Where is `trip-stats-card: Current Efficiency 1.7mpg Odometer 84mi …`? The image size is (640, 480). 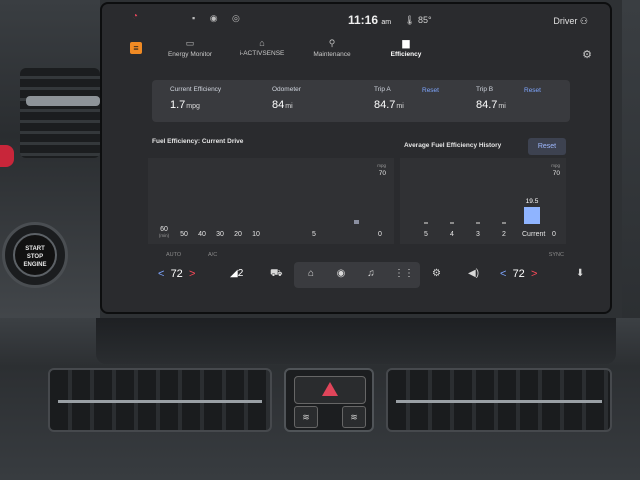 trip-stats-card: Current Efficiency 1.7mpg Odometer 84mi … is located at coordinates (361, 101).